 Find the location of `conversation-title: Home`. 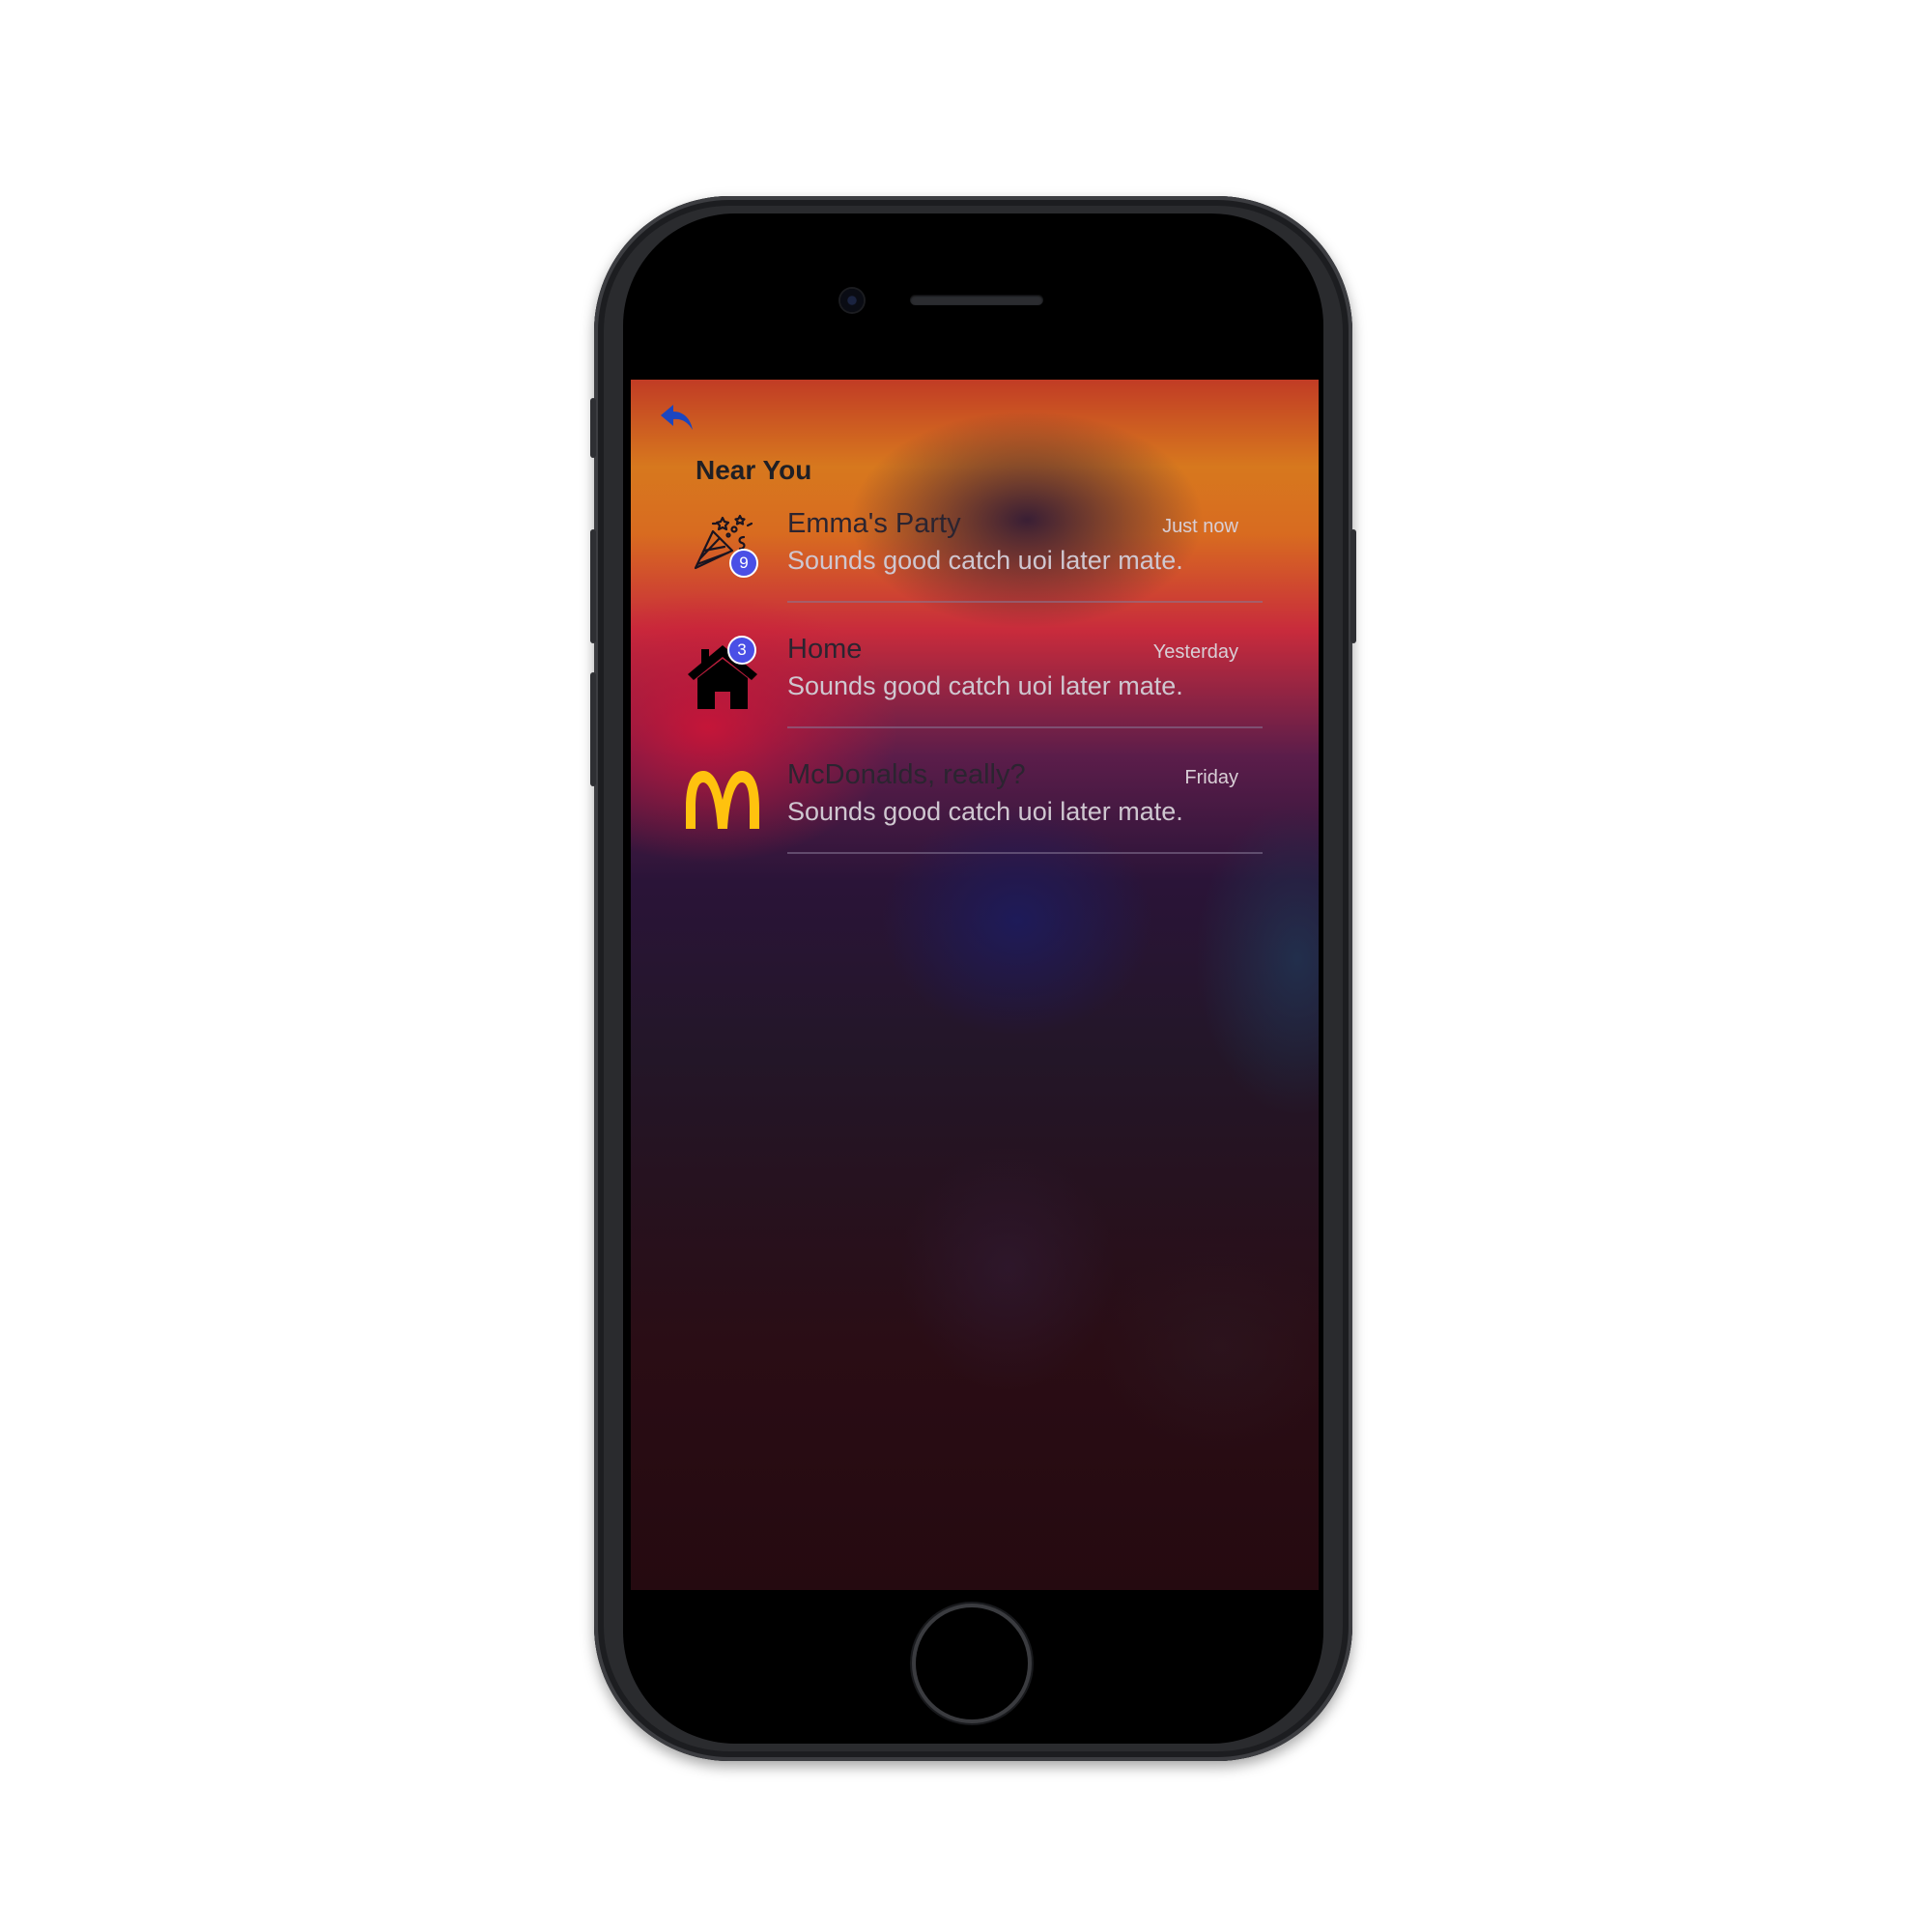

conversation-title: Home is located at coordinates (825, 649).